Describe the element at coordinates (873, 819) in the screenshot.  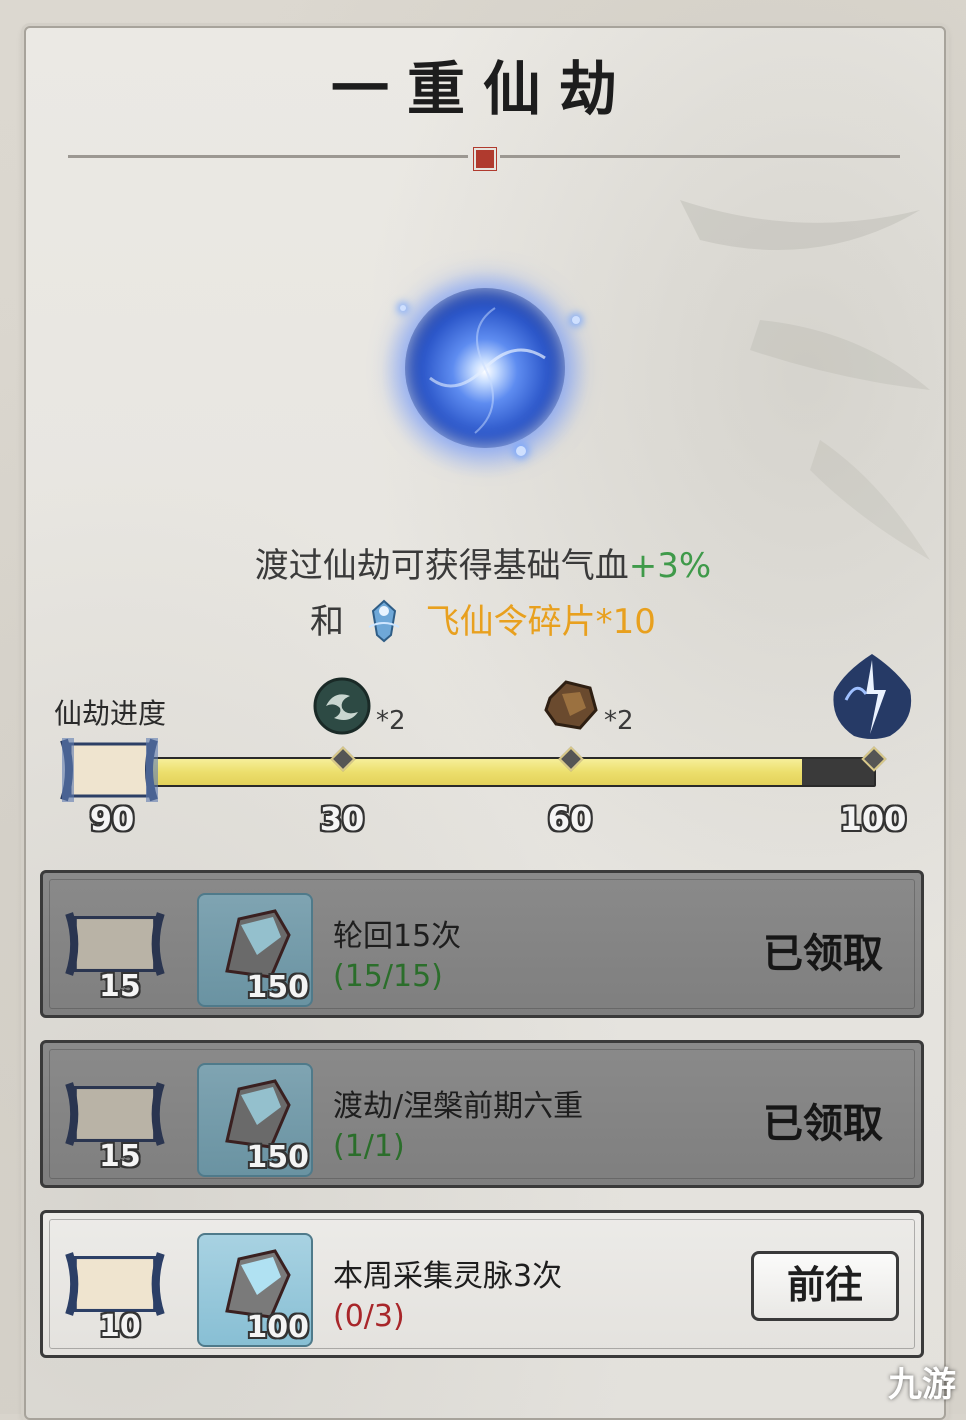
I see `milestone-100-label: 100` at that location.